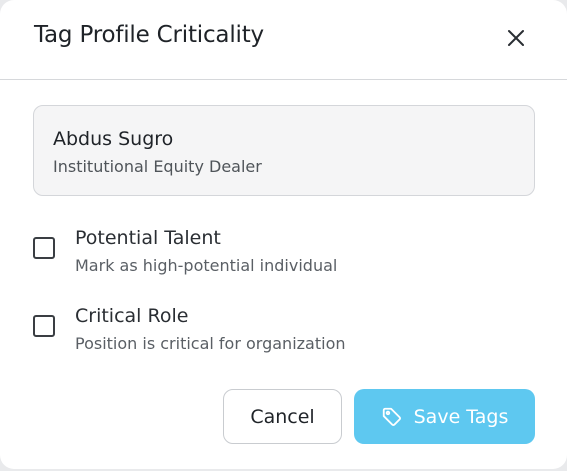  I want to click on close-icon, so click(516, 38).